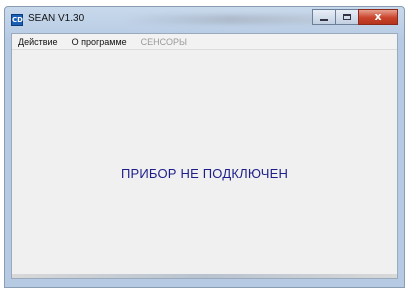 The width and height of the screenshot is (409, 292). Describe the element at coordinates (324, 17) in the screenshot. I see `minimize-button` at that location.